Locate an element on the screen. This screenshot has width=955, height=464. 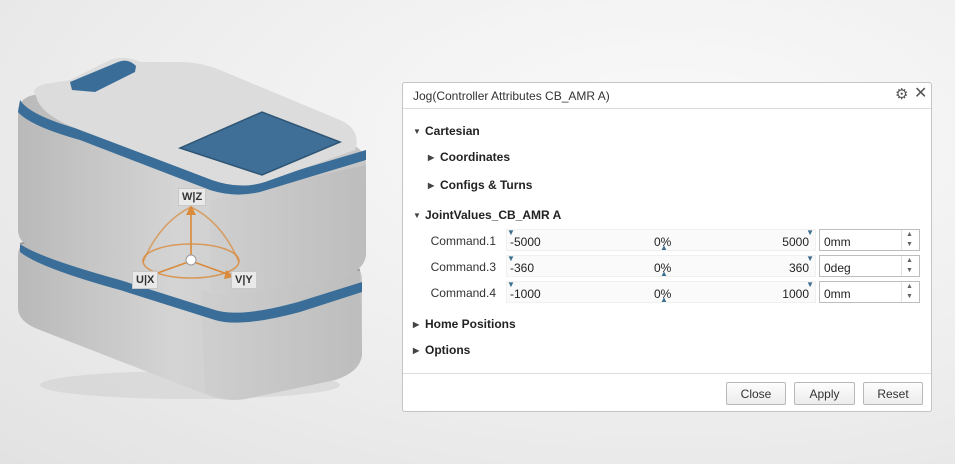
section-options: ▶ Options is located at coordinates (441, 350).